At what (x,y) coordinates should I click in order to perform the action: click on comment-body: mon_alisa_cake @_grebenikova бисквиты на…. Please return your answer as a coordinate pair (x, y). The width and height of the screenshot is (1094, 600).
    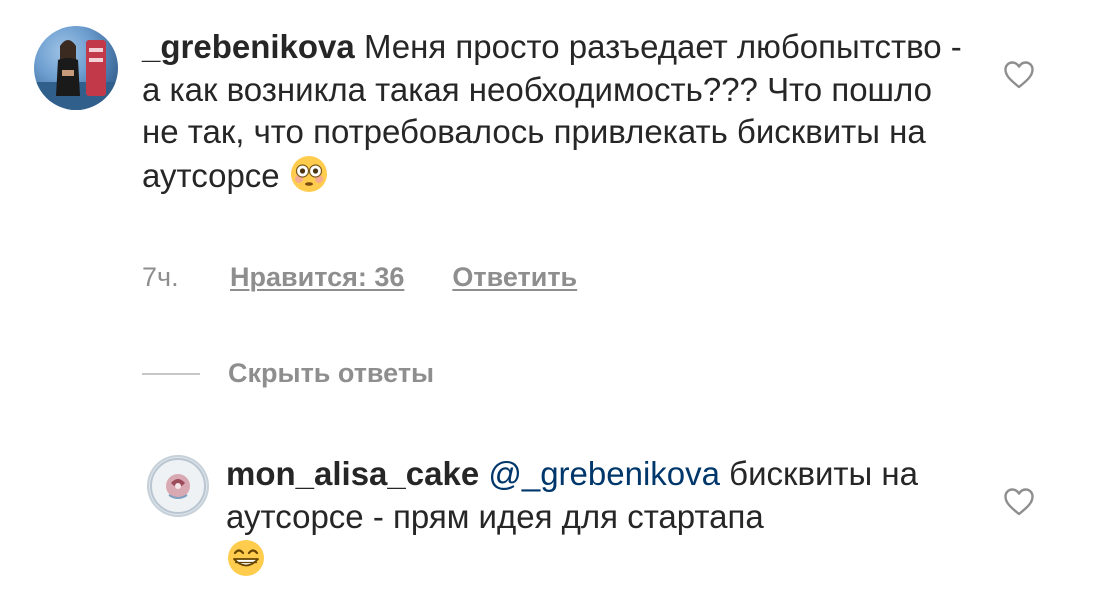
    Looking at the image, I should click on (606, 517).